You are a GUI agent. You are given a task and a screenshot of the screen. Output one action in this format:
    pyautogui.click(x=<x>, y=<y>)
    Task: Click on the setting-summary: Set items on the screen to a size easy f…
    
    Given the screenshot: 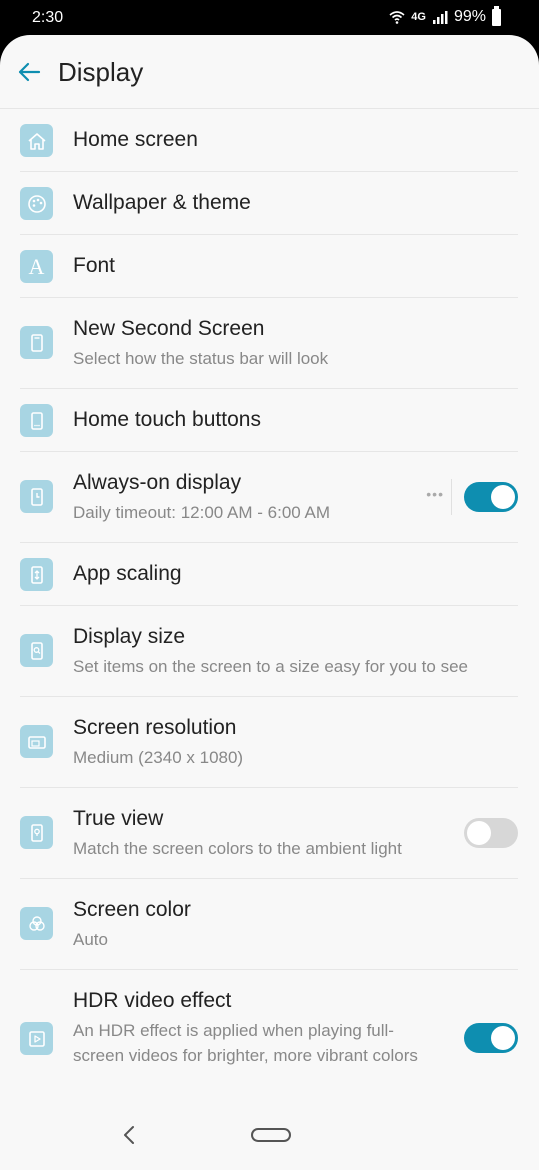 What is the action you would take?
    pyautogui.click(x=270, y=666)
    